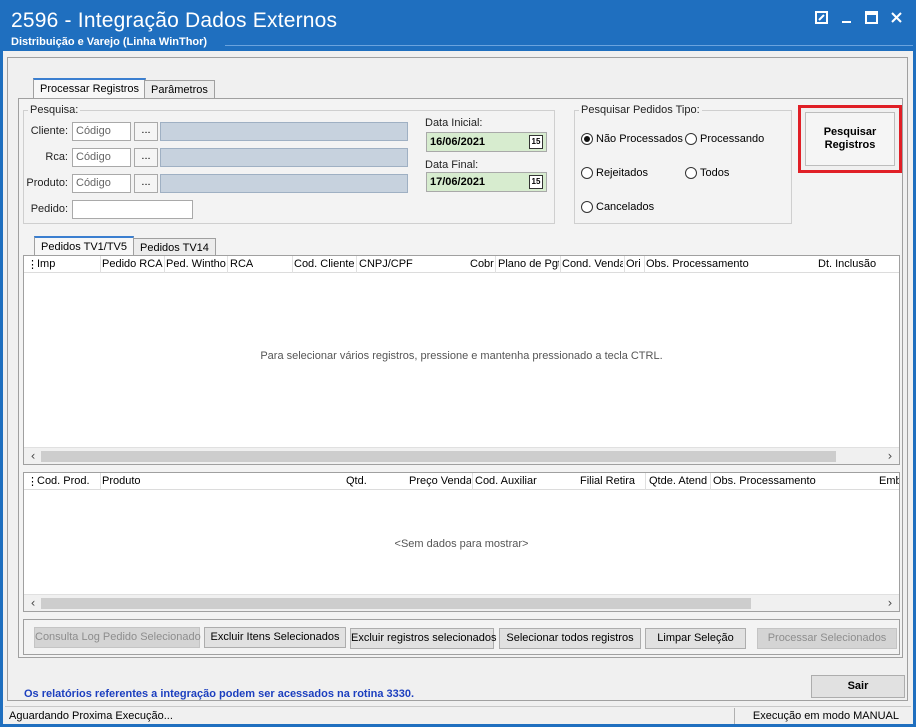  I want to click on tab-pedidos-tv1-tv5: Pedidos TV1/TV5, so click(84, 246).